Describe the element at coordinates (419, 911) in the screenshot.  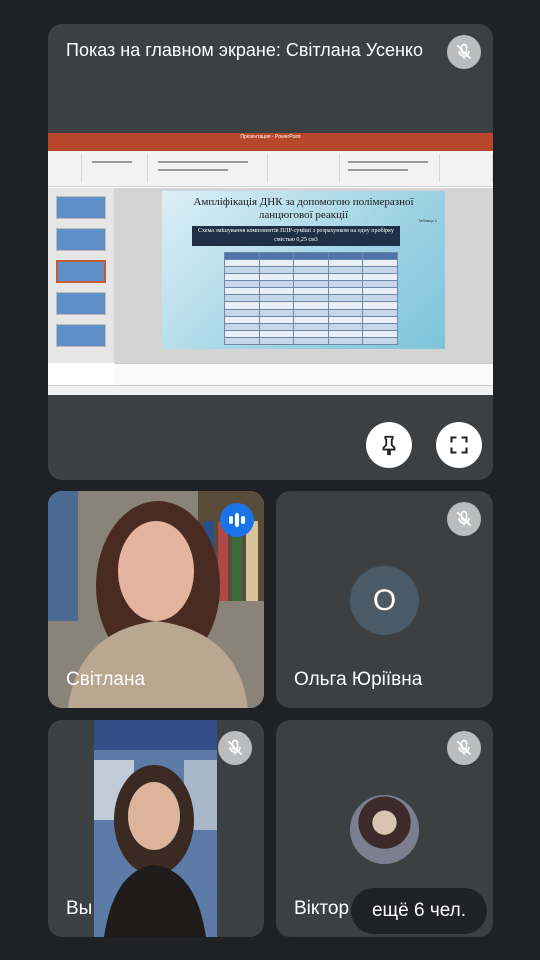
I see `more-participants-button: ещё 6 чел.` at that location.